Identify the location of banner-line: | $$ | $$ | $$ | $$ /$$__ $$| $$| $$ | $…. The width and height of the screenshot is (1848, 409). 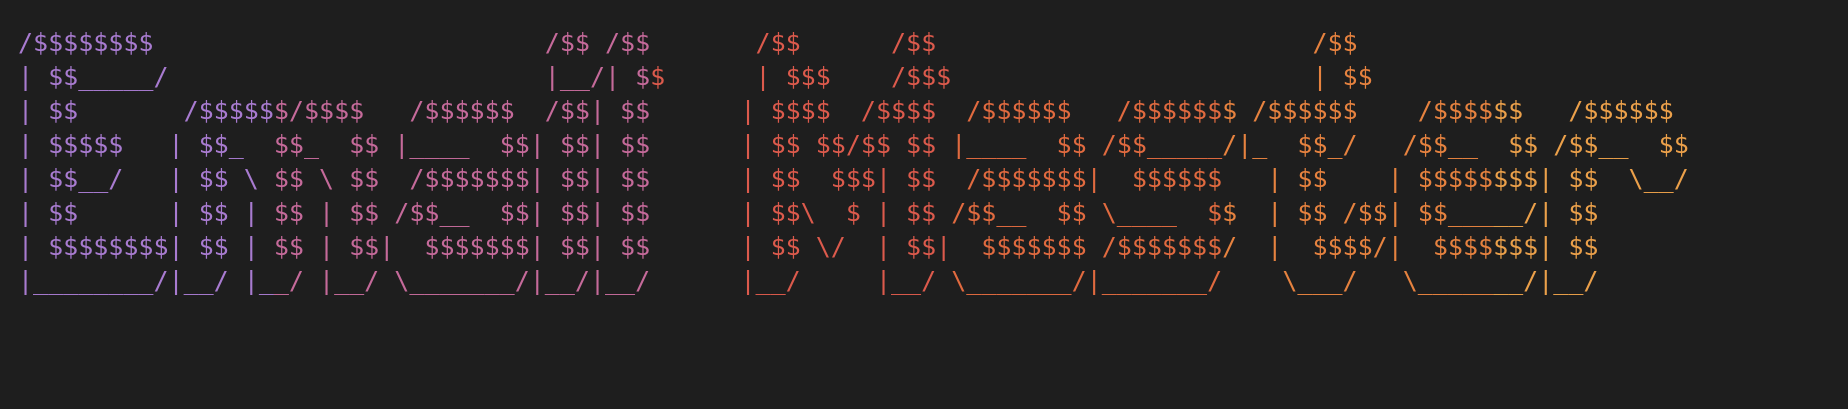
(808, 212).